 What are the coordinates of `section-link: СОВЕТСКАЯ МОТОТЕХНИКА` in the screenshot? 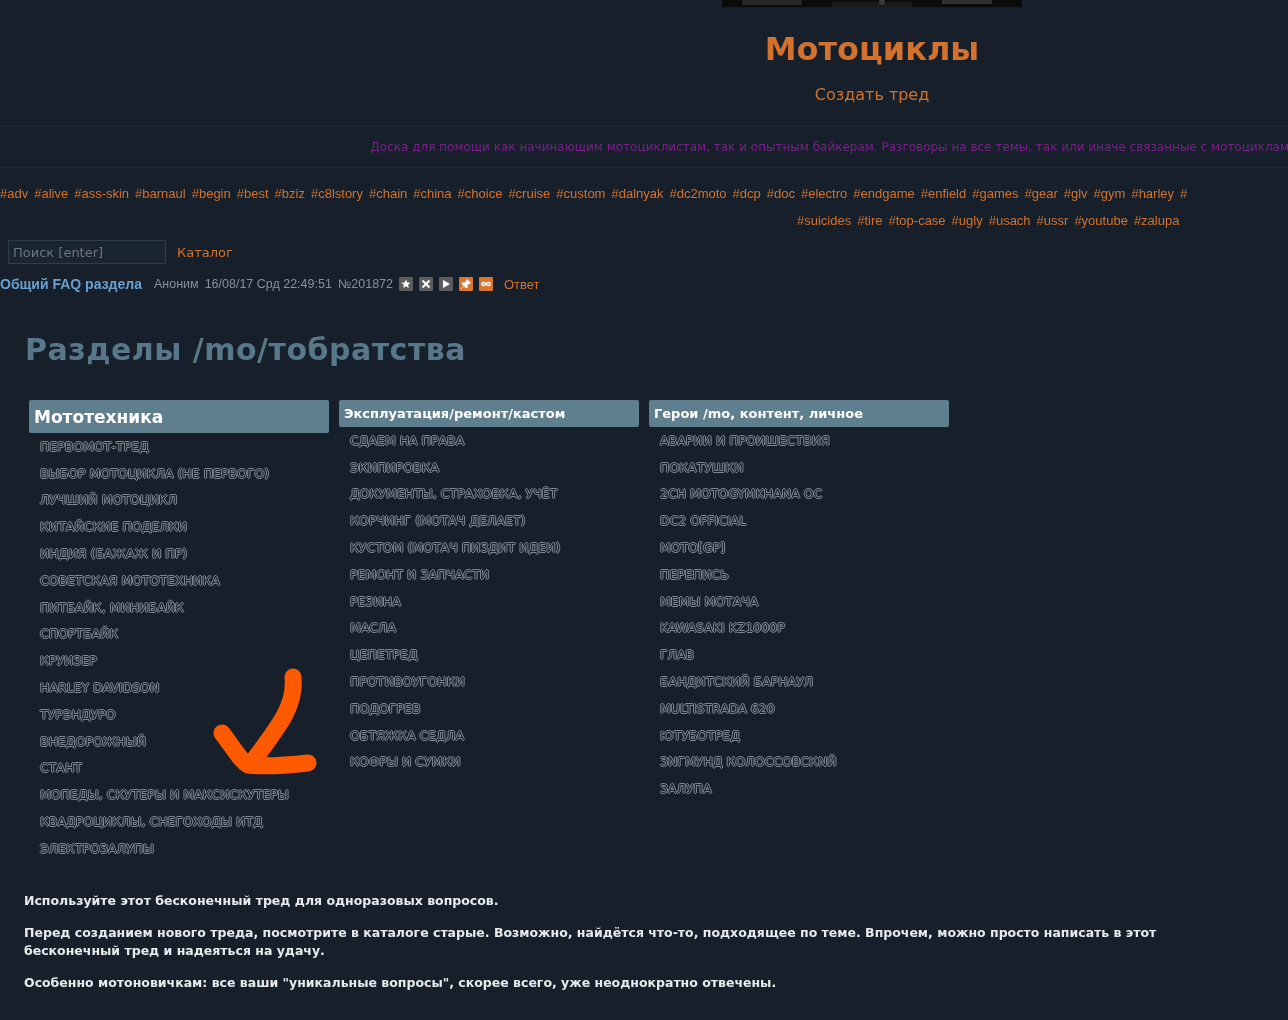 It's located at (184, 580).